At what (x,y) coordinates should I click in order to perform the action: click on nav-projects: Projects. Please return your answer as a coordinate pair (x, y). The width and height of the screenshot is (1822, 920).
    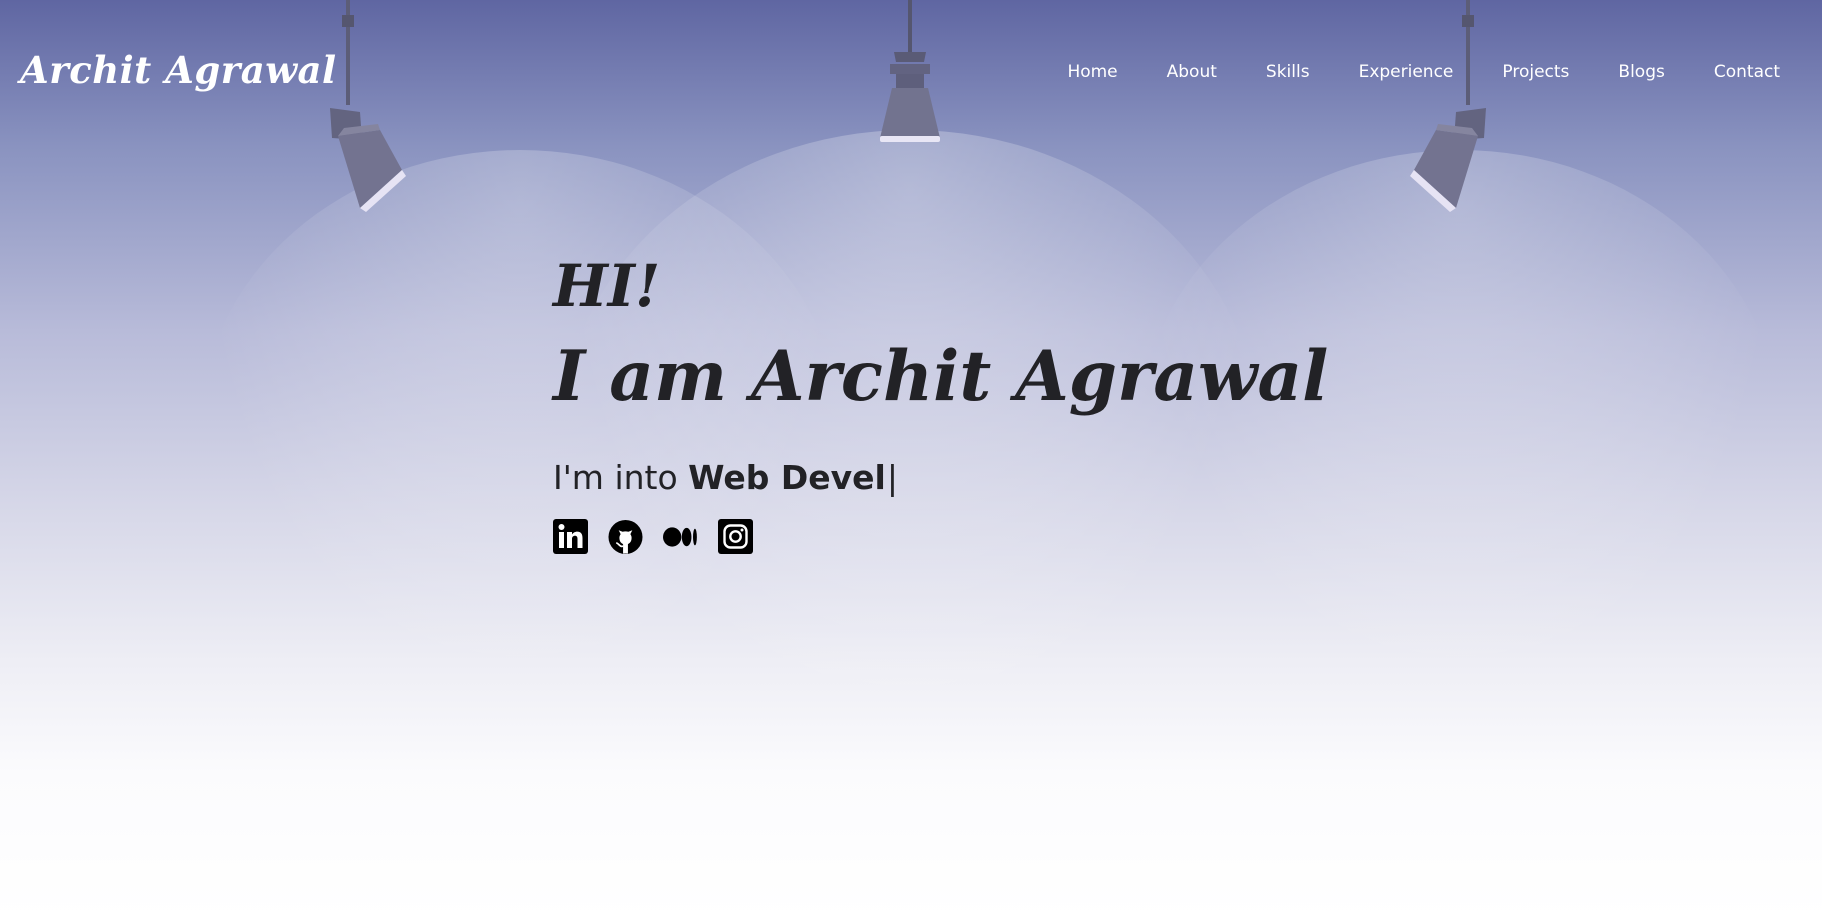
    Looking at the image, I should click on (1535, 72).